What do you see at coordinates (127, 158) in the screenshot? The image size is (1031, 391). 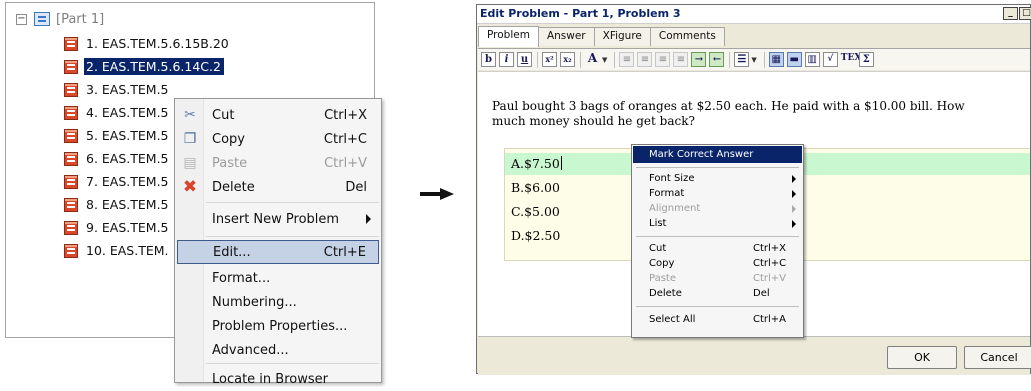 I see `tree-item-label: 6. EAS.TEM.5` at bounding box center [127, 158].